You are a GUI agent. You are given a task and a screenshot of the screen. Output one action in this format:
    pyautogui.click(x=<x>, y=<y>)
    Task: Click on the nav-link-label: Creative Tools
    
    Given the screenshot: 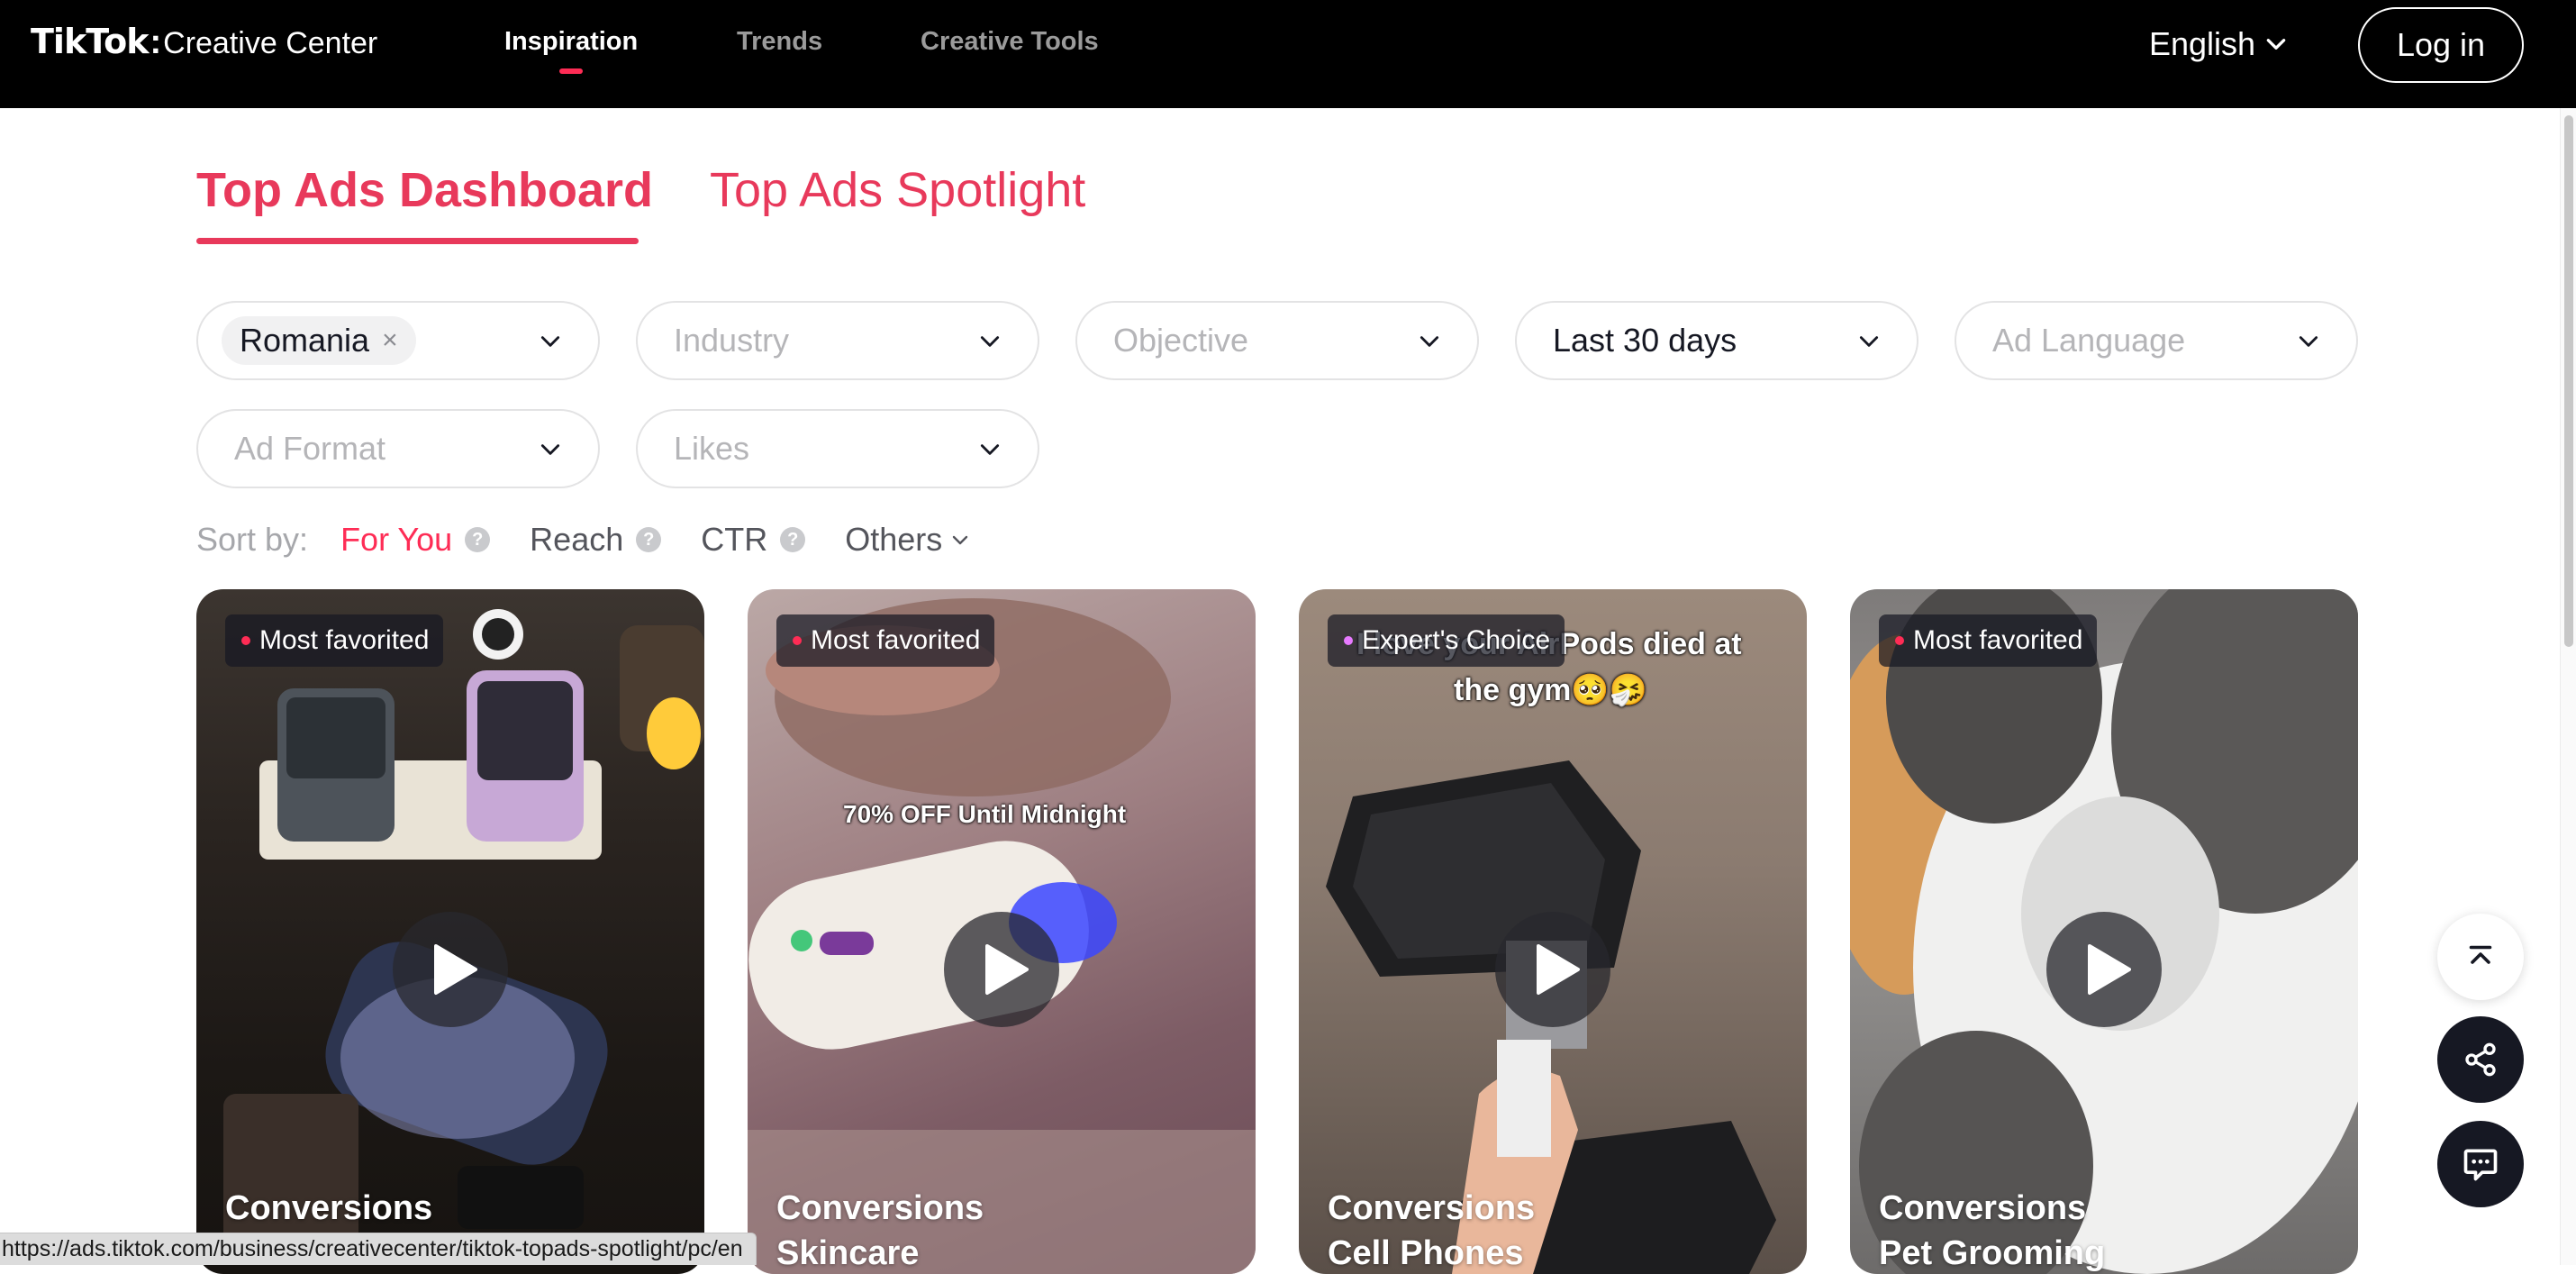 What is the action you would take?
    pyautogui.click(x=1010, y=41)
    